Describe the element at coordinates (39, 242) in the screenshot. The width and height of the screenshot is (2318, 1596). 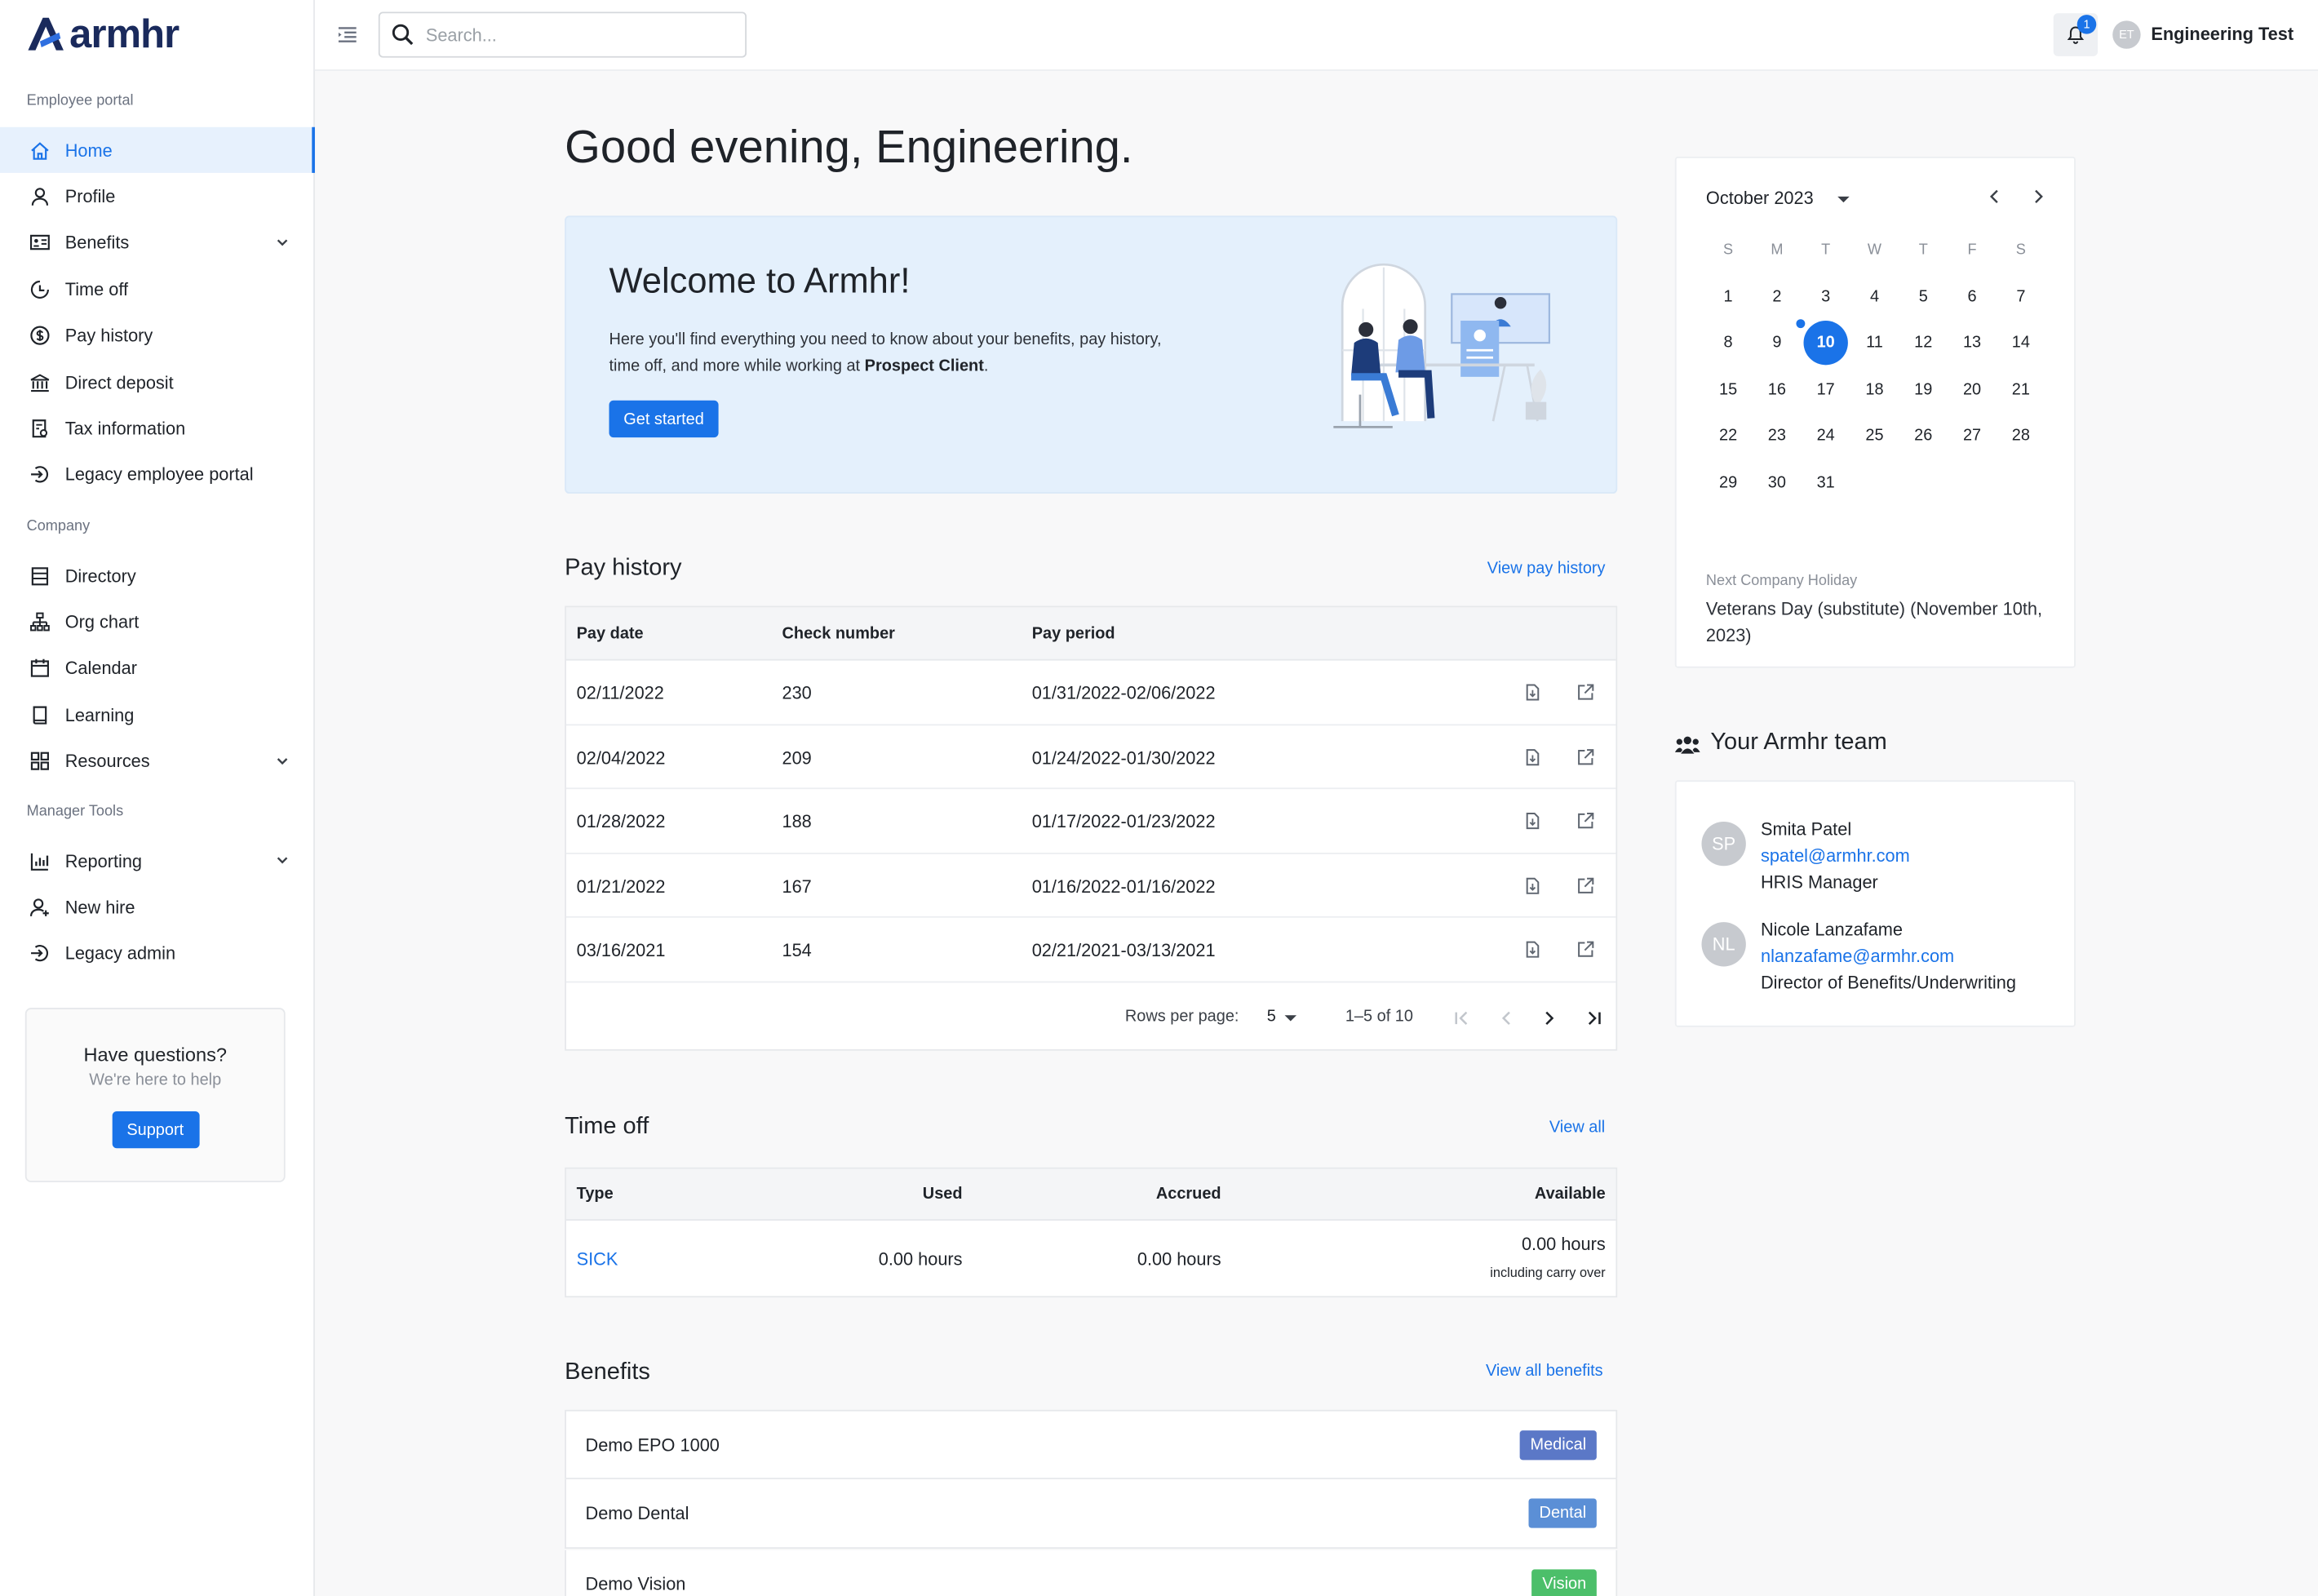
I see `id-card-icon` at that location.